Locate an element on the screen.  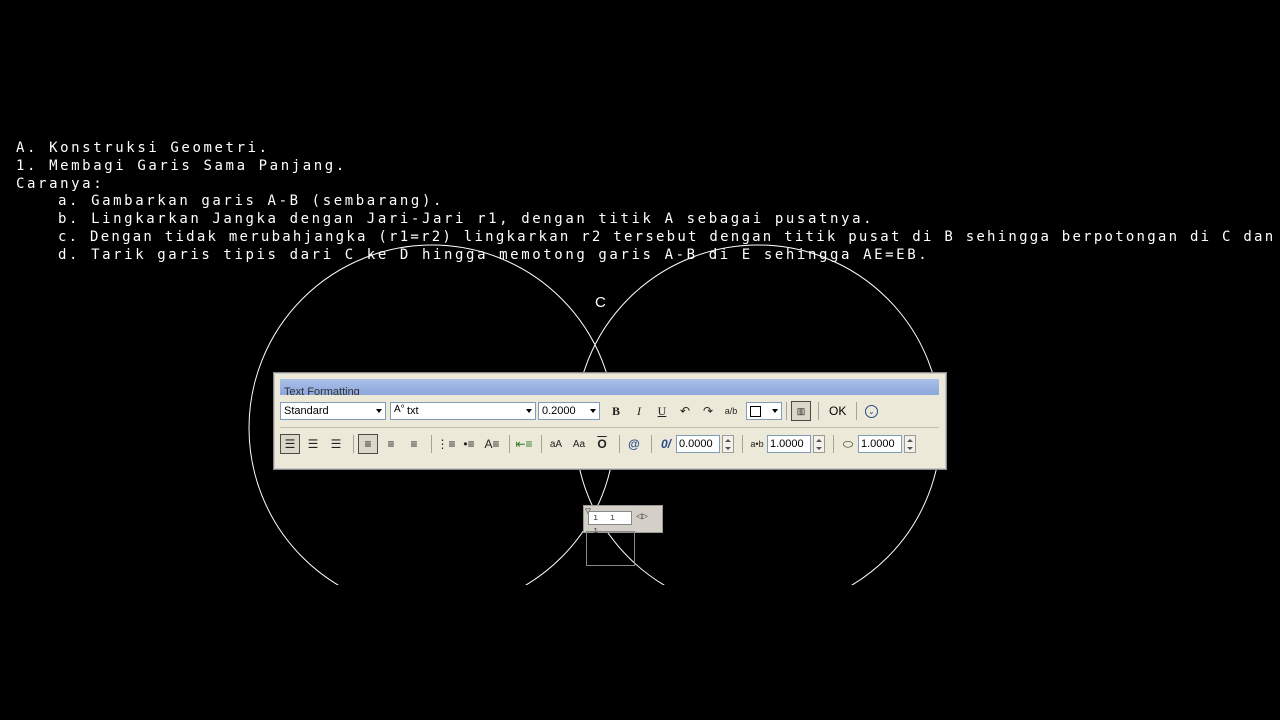
italic-button: I is located at coordinates (639, 411).